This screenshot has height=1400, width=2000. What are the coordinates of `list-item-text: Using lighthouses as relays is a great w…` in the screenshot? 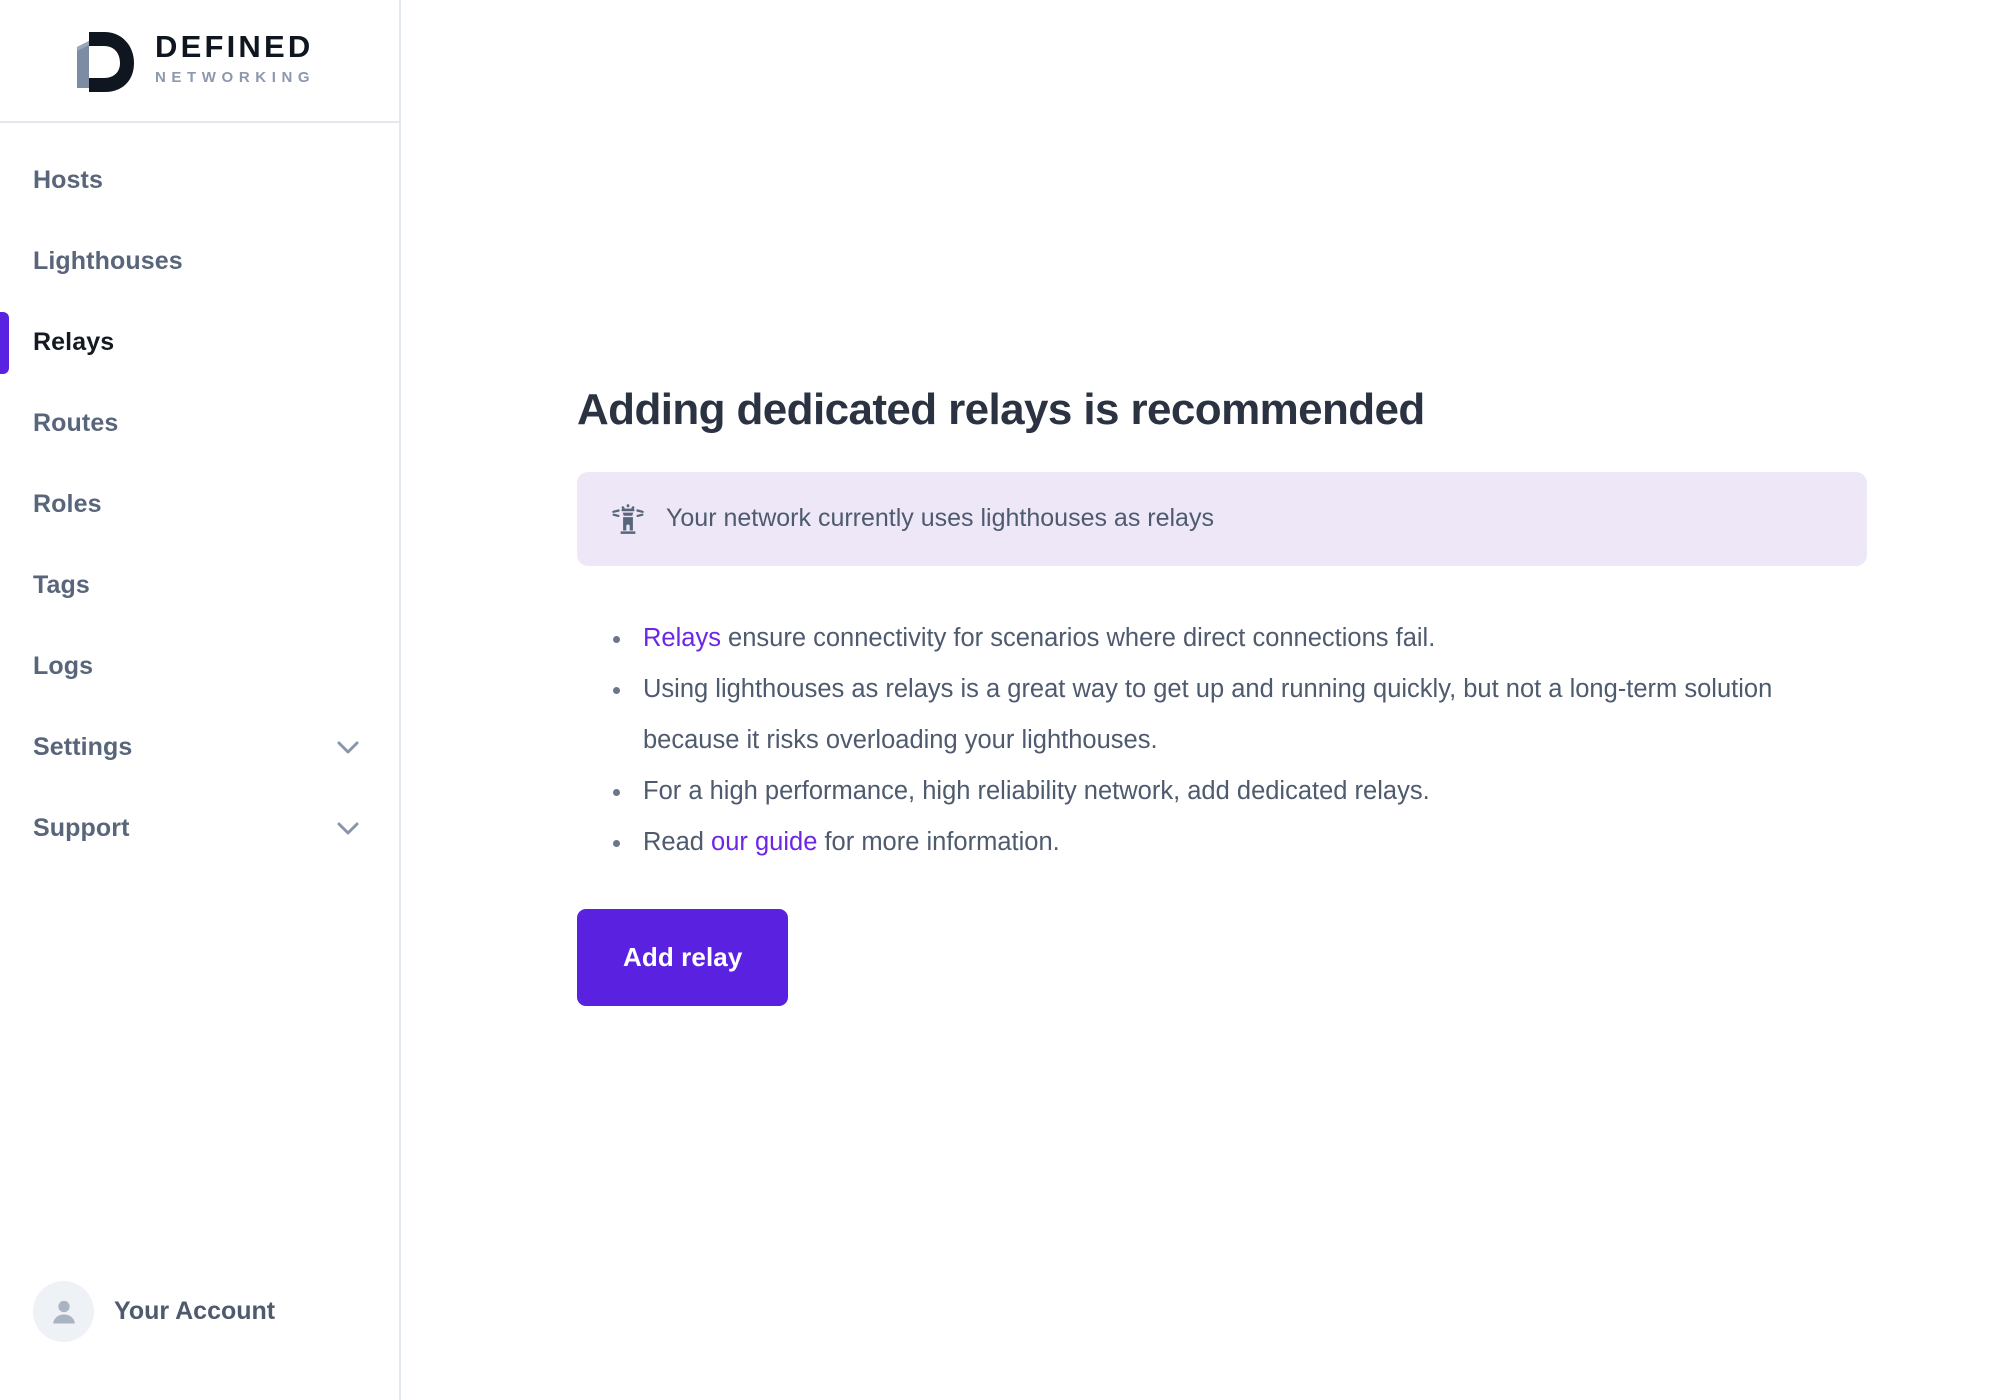 It's located at (1208, 714).